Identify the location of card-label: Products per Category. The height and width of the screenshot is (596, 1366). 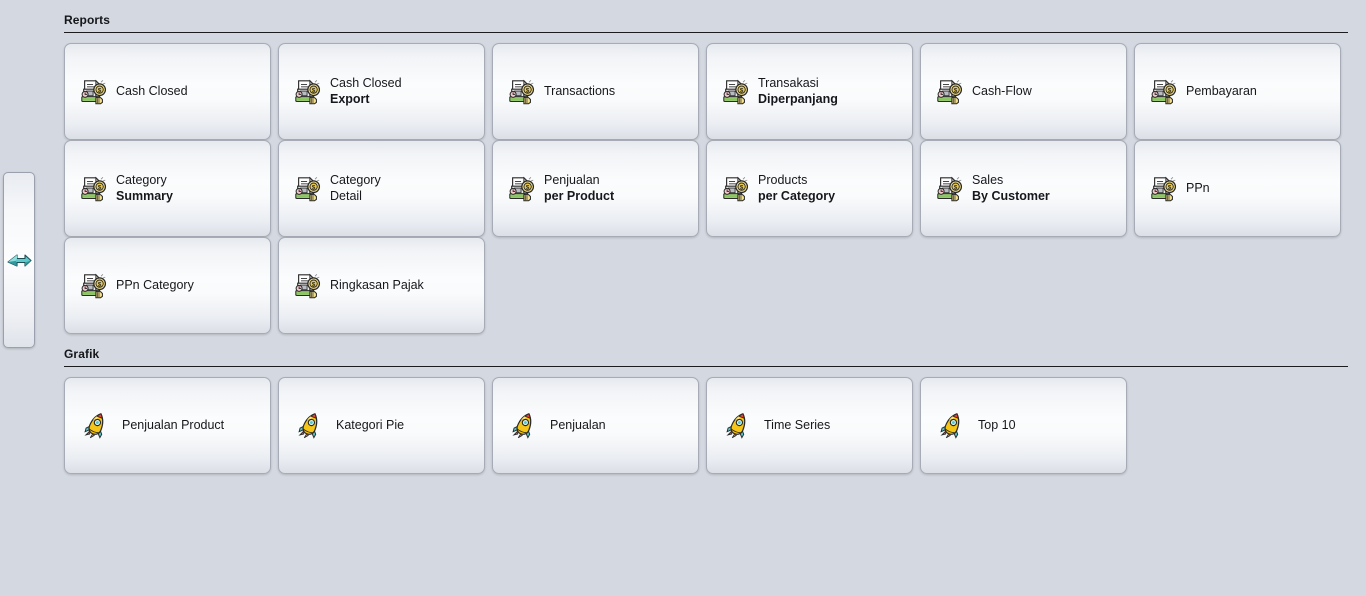
(796, 188).